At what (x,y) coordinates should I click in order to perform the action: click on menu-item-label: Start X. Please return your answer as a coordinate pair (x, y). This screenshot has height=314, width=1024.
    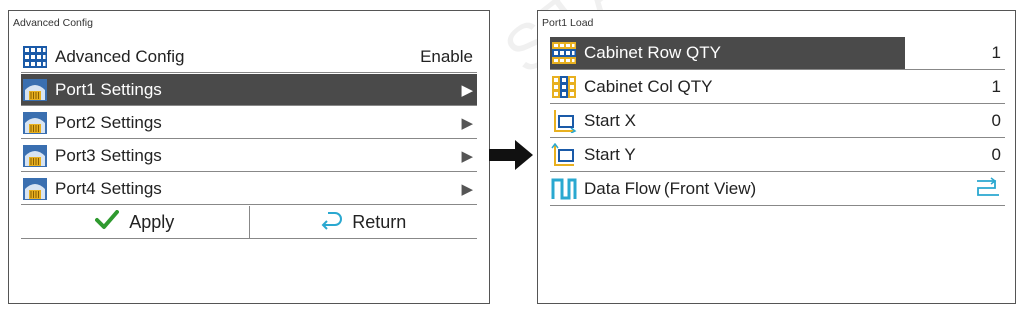
    Looking at the image, I should click on (610, 120).